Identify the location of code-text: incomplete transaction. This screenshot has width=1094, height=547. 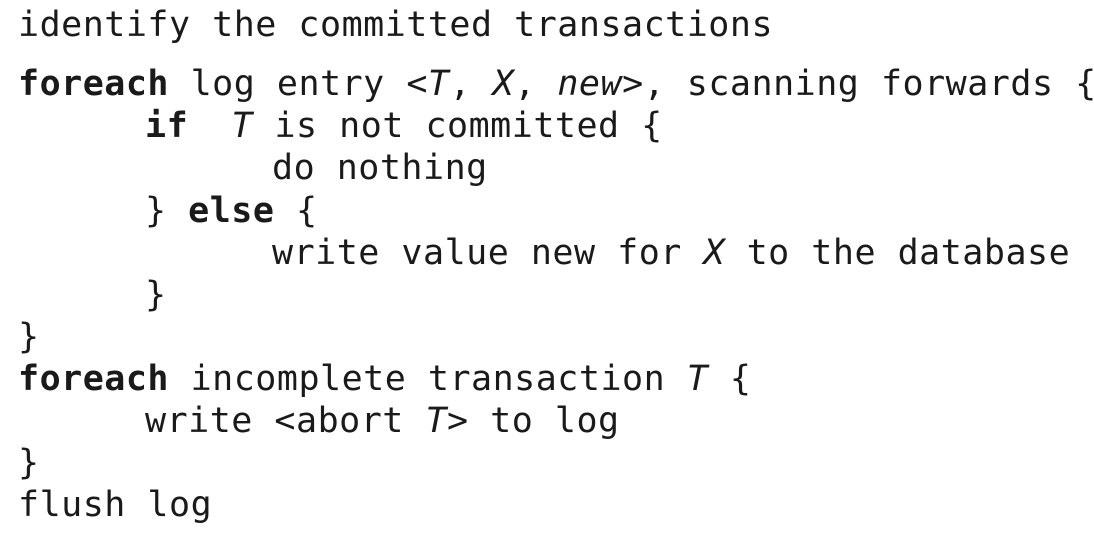
(428, 379).